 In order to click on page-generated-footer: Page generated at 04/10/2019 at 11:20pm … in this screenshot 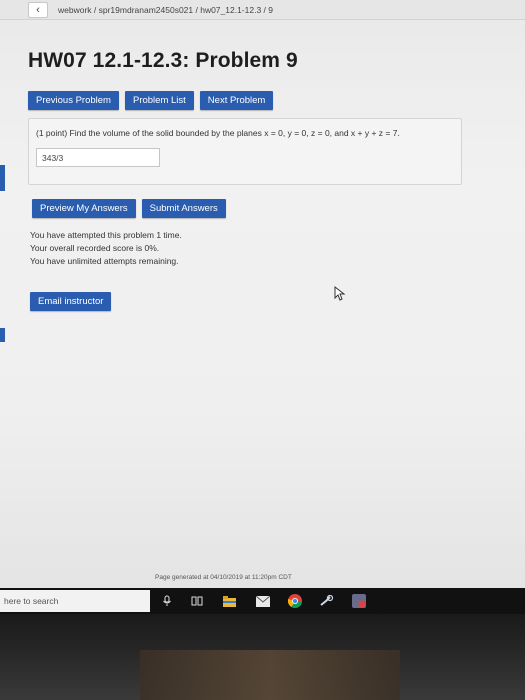, I will do `click(223, 577)`.